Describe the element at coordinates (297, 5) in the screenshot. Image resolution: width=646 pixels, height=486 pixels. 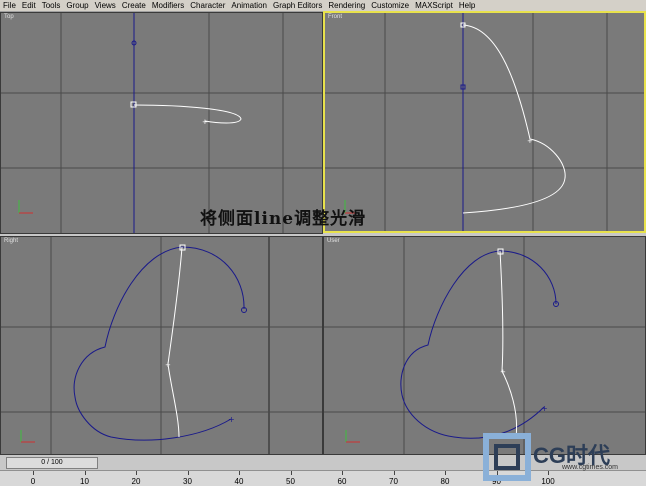
I see `menu-item-graph-editors: Graph Editors` at that location.